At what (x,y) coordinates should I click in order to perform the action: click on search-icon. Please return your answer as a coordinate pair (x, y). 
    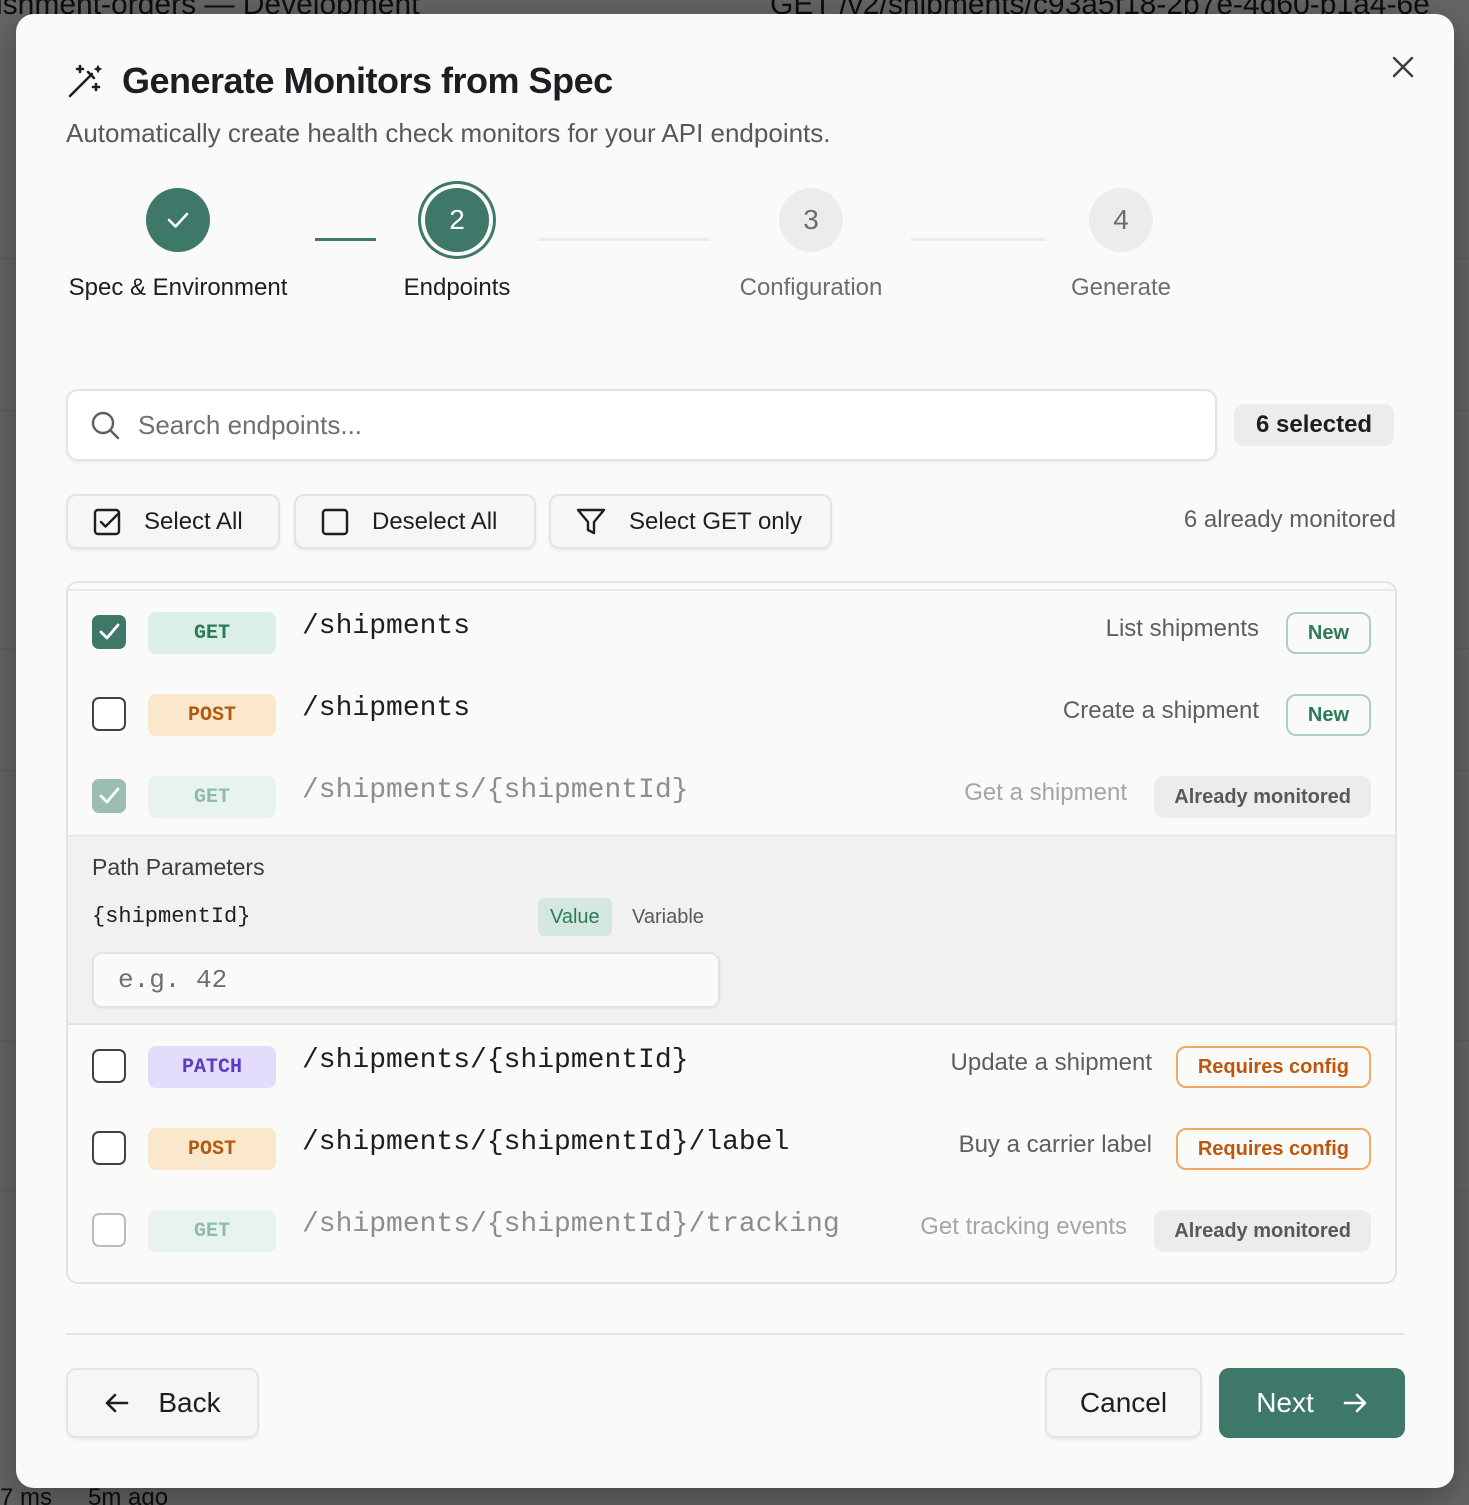
    Looking at the image, I should click on (105, 425).